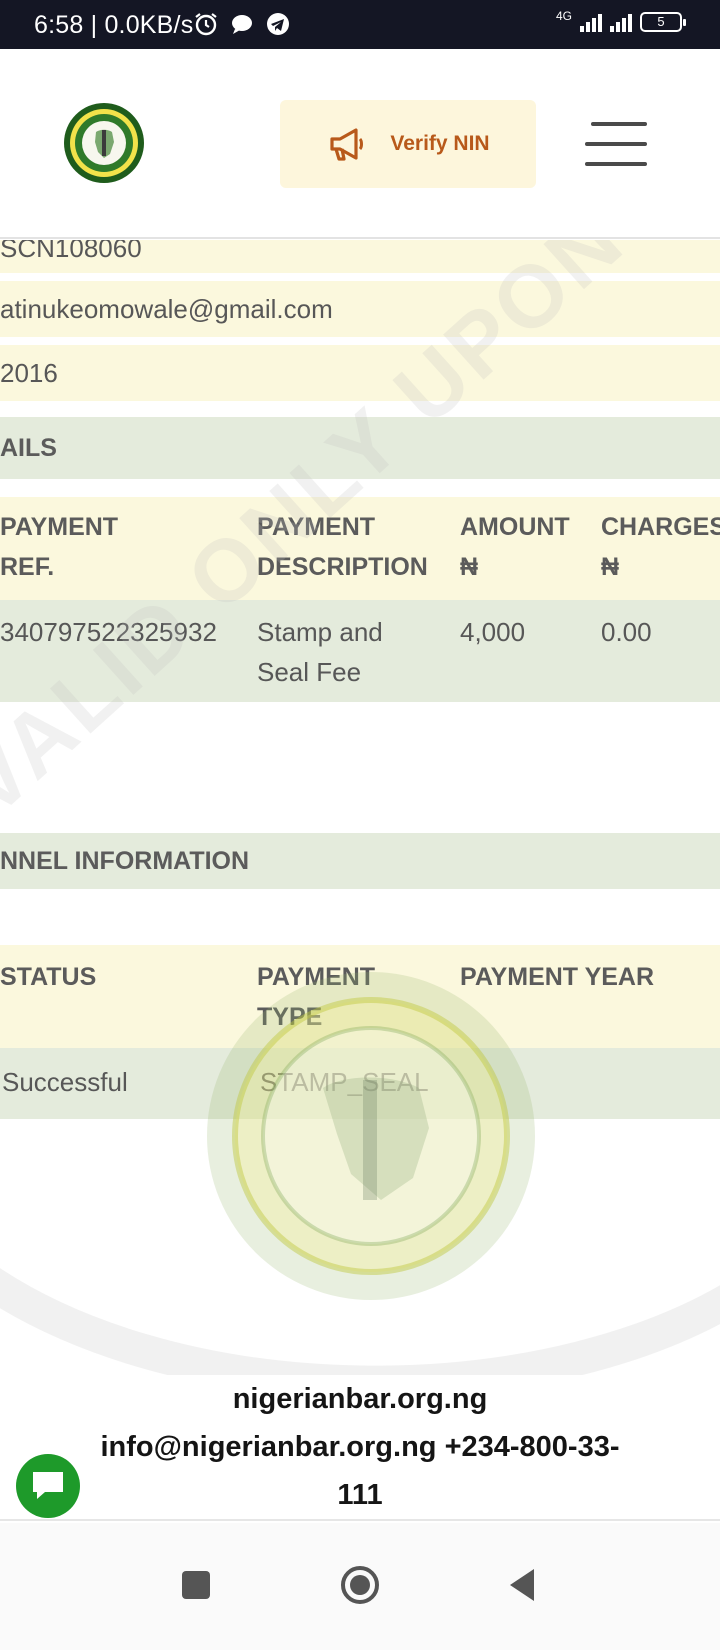  Describe the element at coordinates (660, 527) in the screenshot. I see `col-charges-1: CHARGES` at that location.